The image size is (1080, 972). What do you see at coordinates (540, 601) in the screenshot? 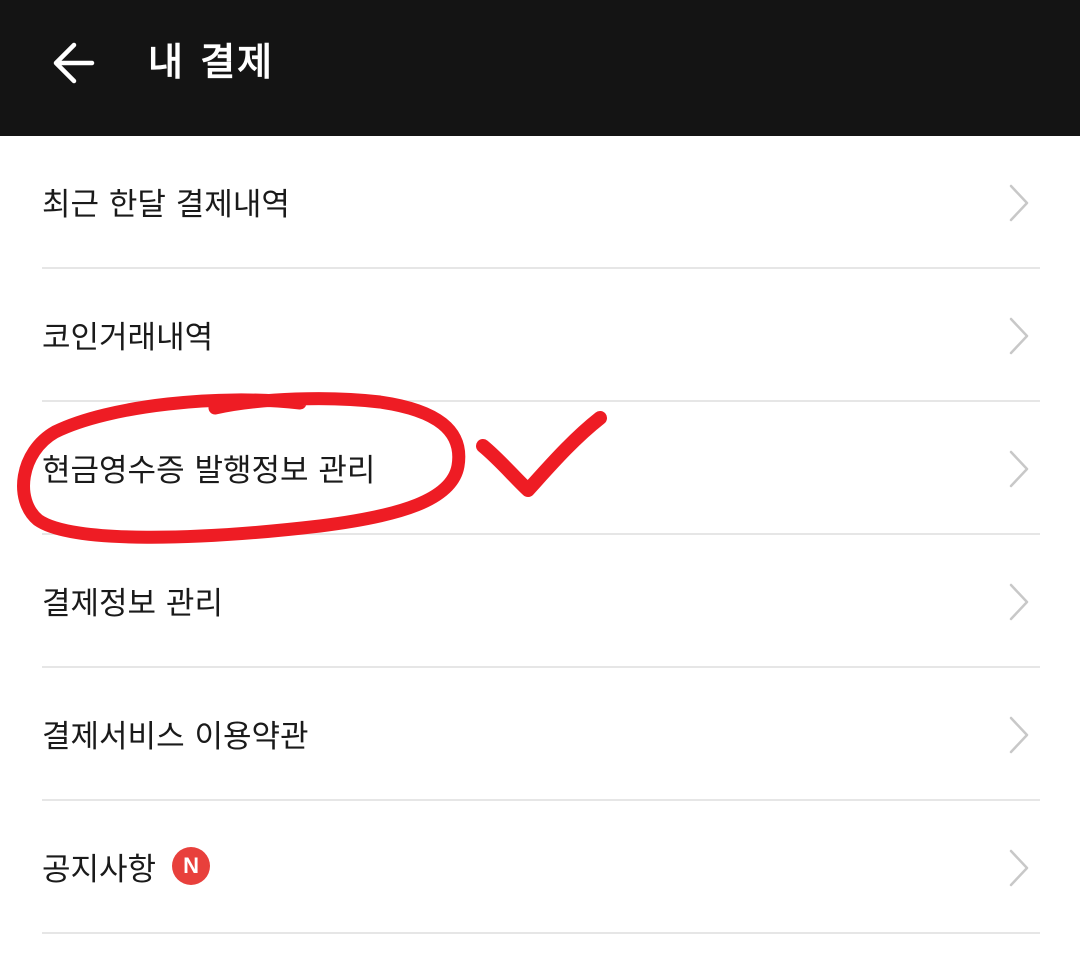
I see `menu-item-payment-info-settings: 결제정보 관리` at bounding box center [540, 601].